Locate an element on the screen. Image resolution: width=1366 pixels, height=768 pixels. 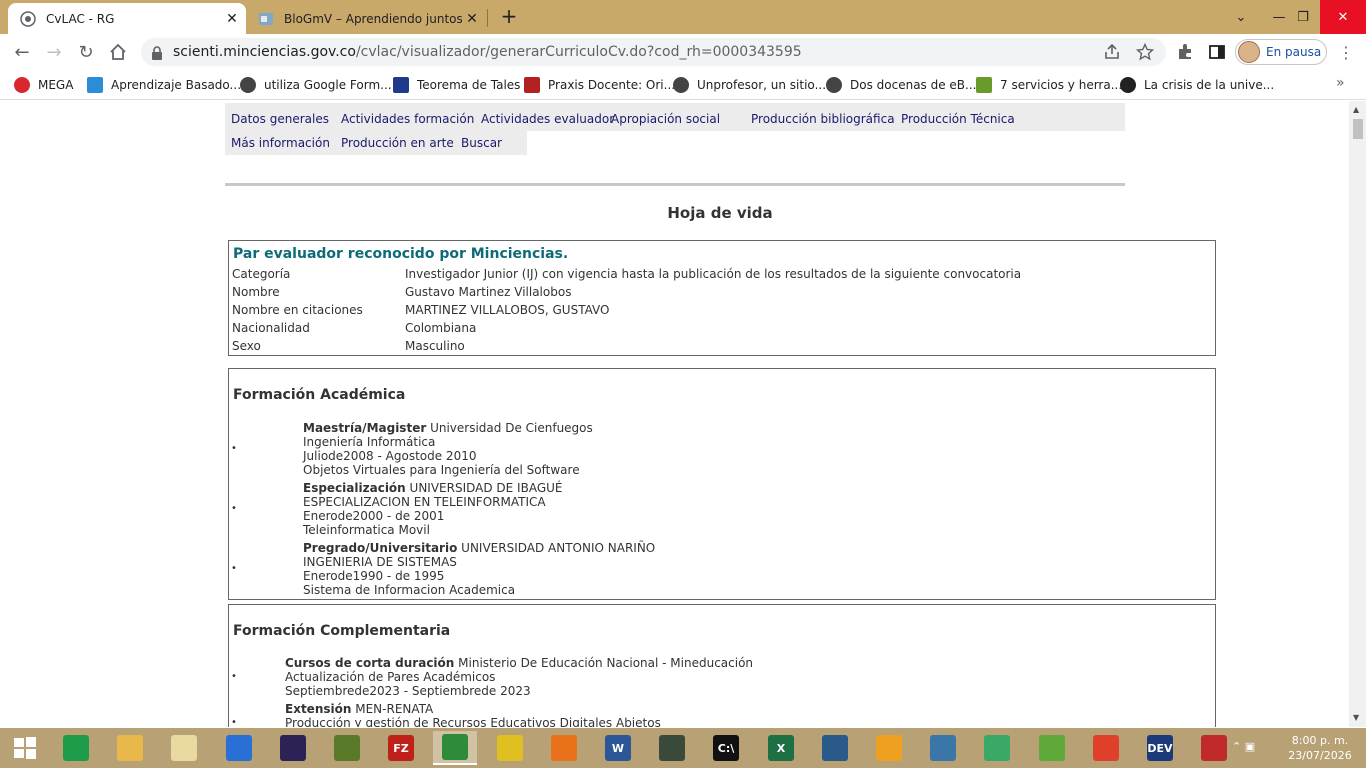
taskbar-files is located at coordinates (184, 748).